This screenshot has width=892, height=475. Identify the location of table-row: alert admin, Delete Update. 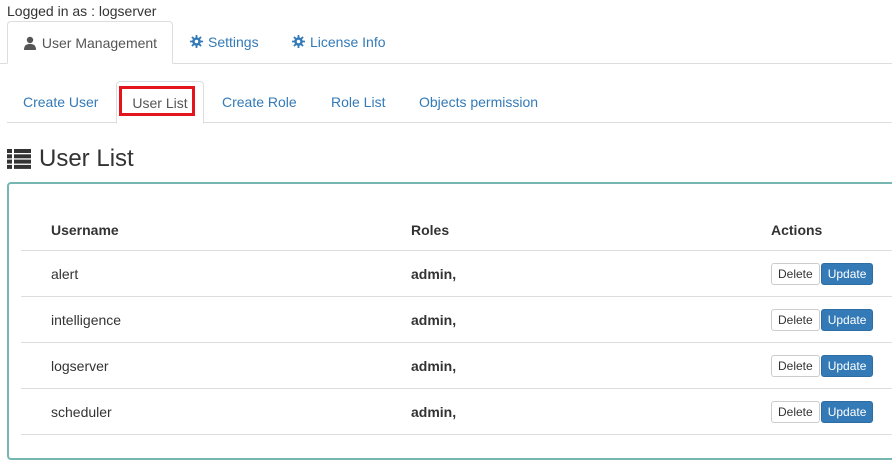
(456, 273).